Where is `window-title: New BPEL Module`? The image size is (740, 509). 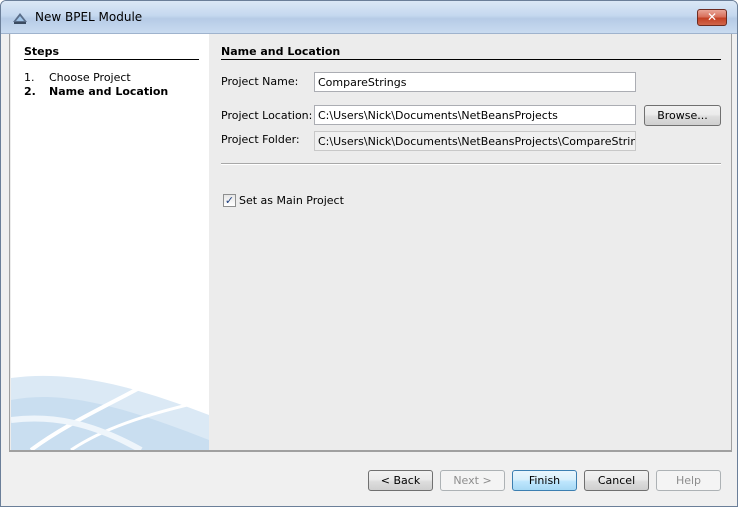 window-title: New BPEL Module is located at coordinates (89, 17).